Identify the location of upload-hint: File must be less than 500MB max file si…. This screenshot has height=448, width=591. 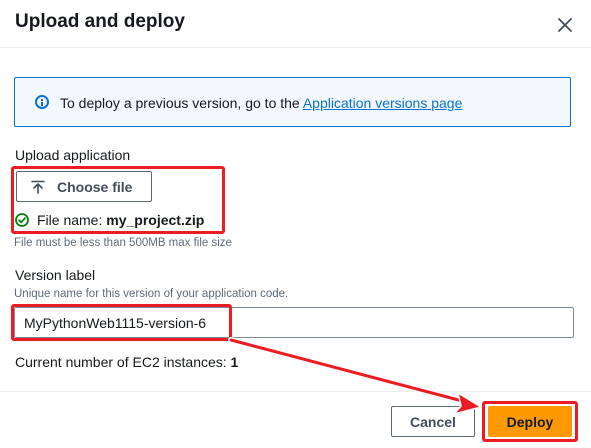
(123, 243).